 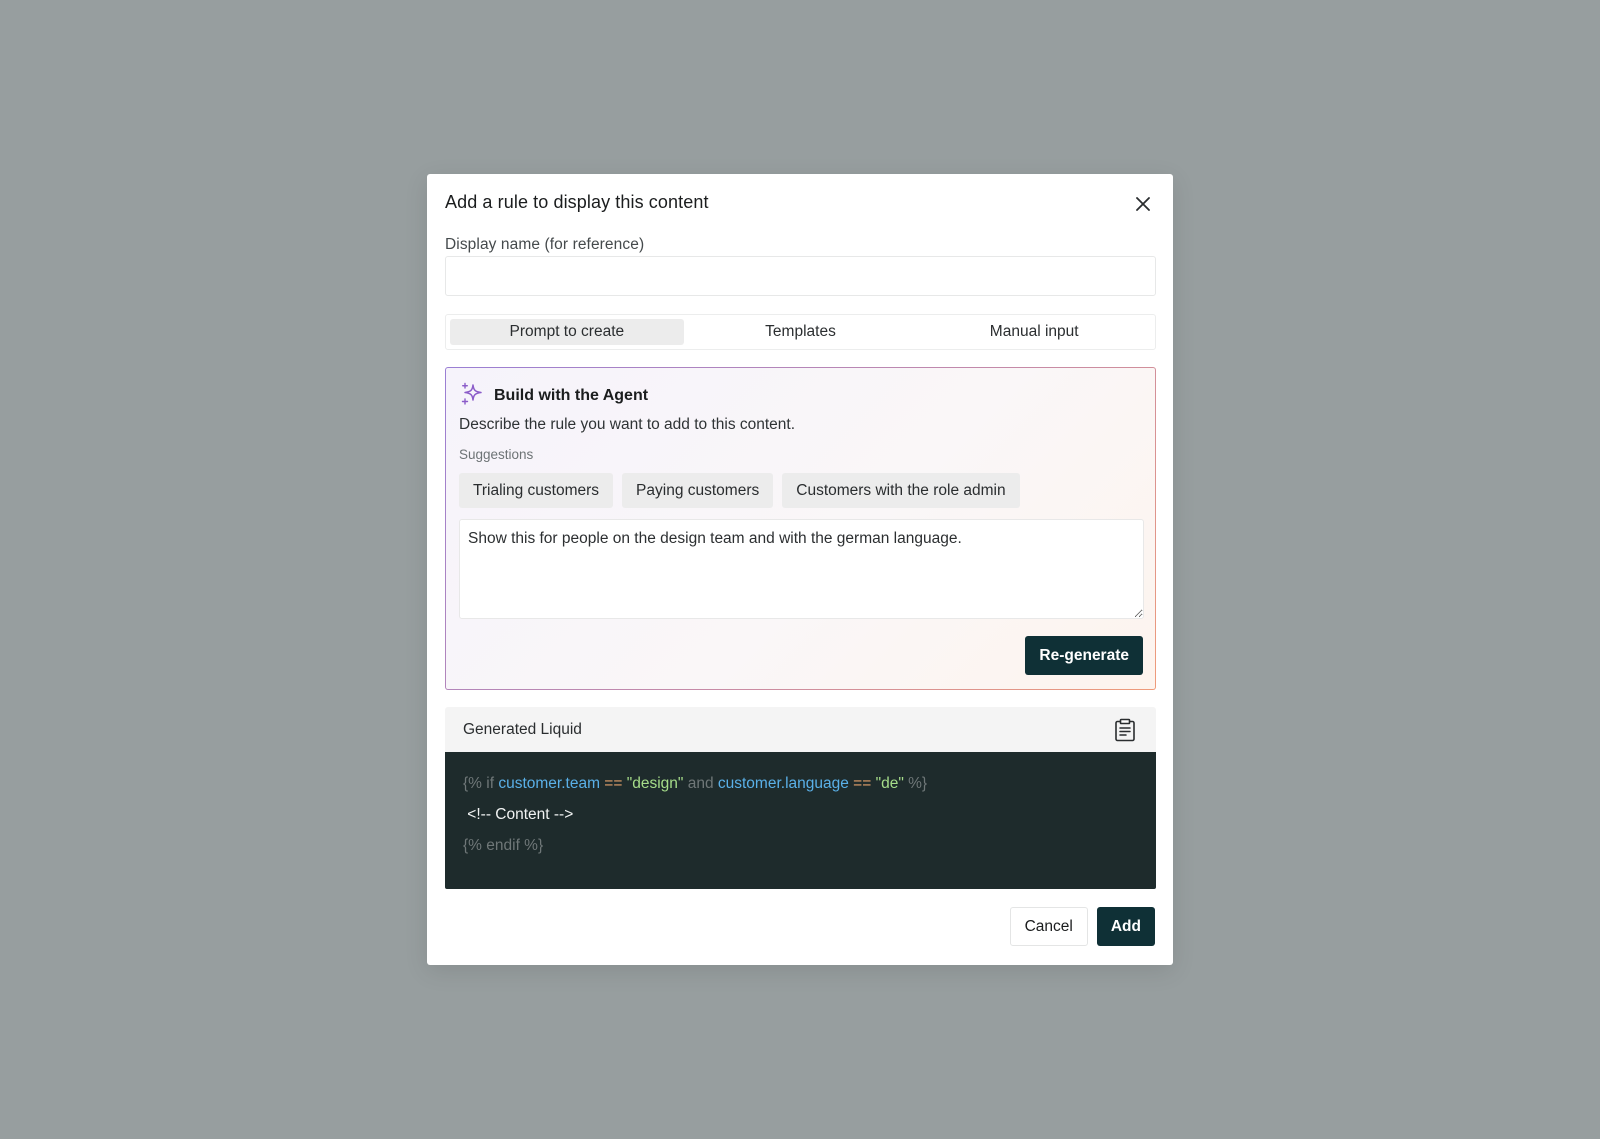 What do you see at coordinates (549, 783) in the screenshot?
I see `code-token-variable: customer.team` at bounding box center [549, 783].